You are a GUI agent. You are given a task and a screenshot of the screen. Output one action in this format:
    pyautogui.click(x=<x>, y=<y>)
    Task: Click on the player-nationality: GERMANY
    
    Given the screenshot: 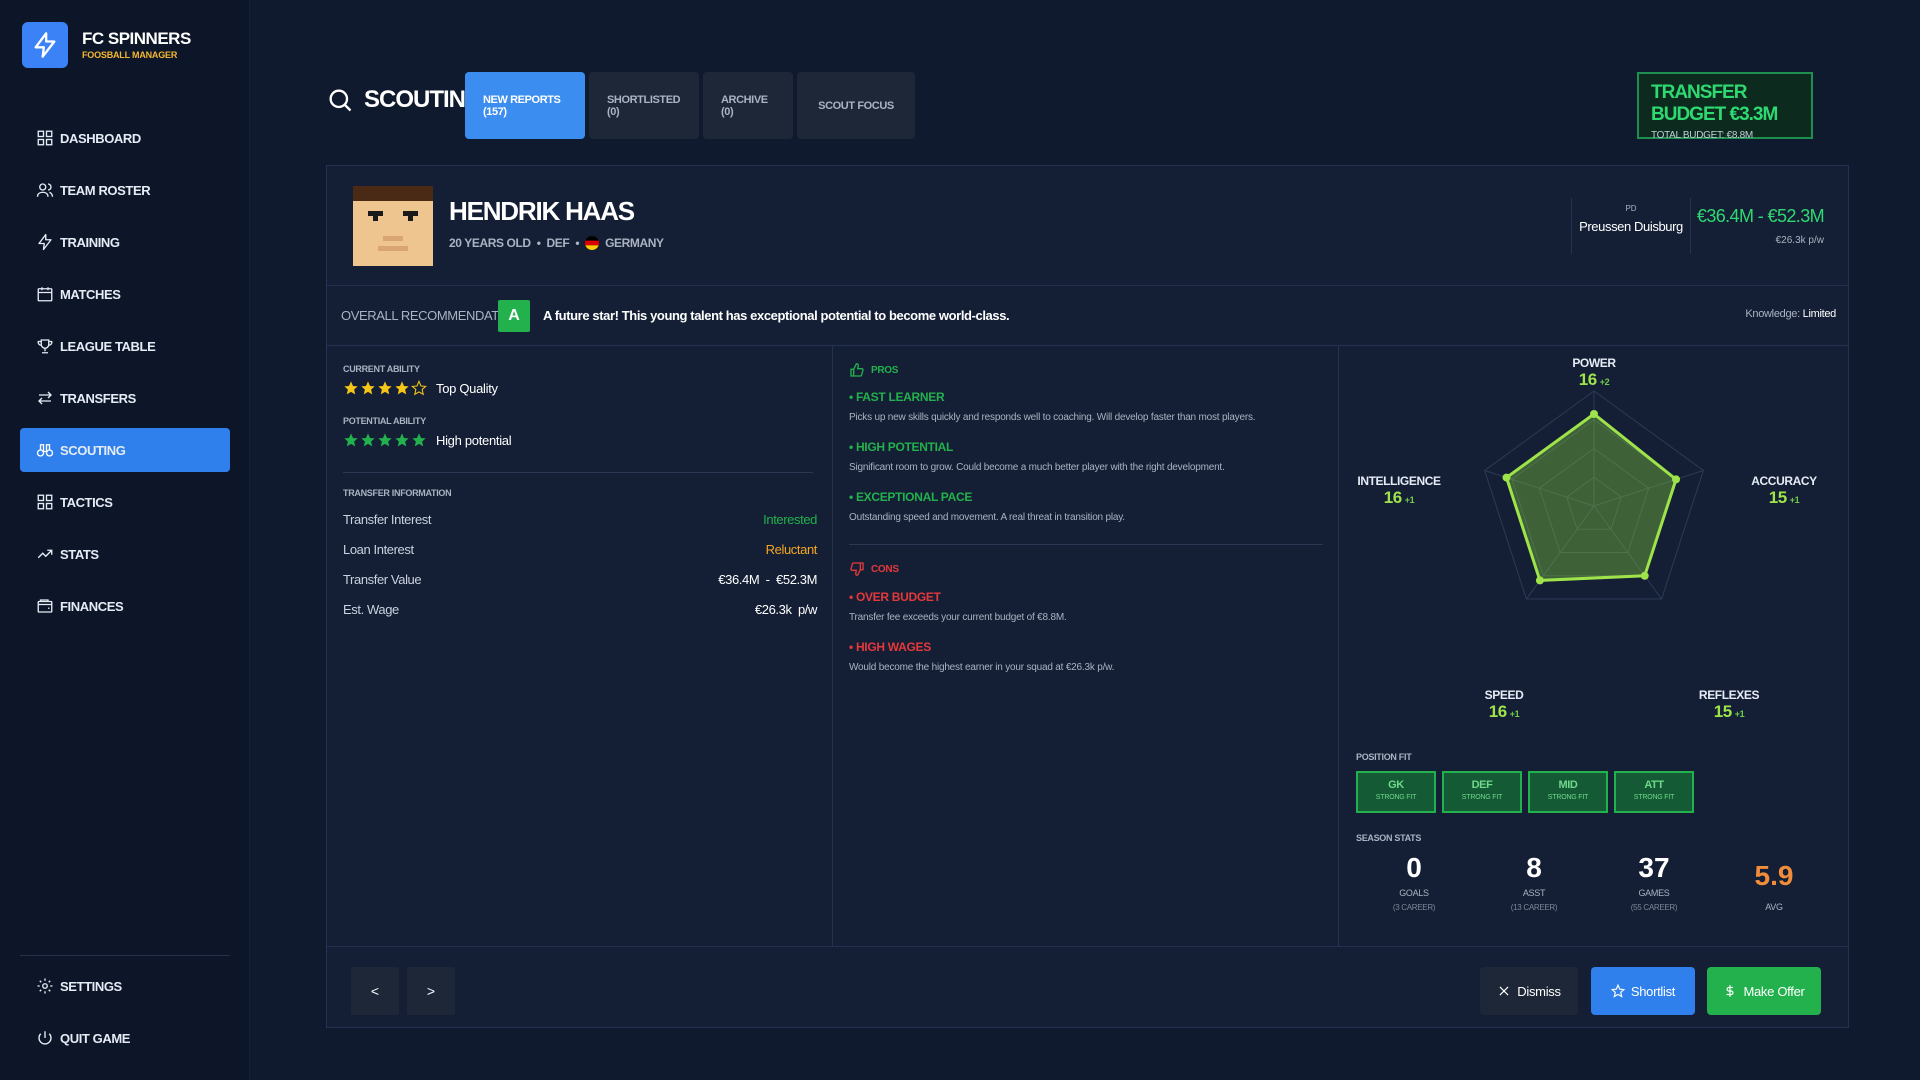 What is the action you would take?
    pyautogui.click(x=634, y=243)
    